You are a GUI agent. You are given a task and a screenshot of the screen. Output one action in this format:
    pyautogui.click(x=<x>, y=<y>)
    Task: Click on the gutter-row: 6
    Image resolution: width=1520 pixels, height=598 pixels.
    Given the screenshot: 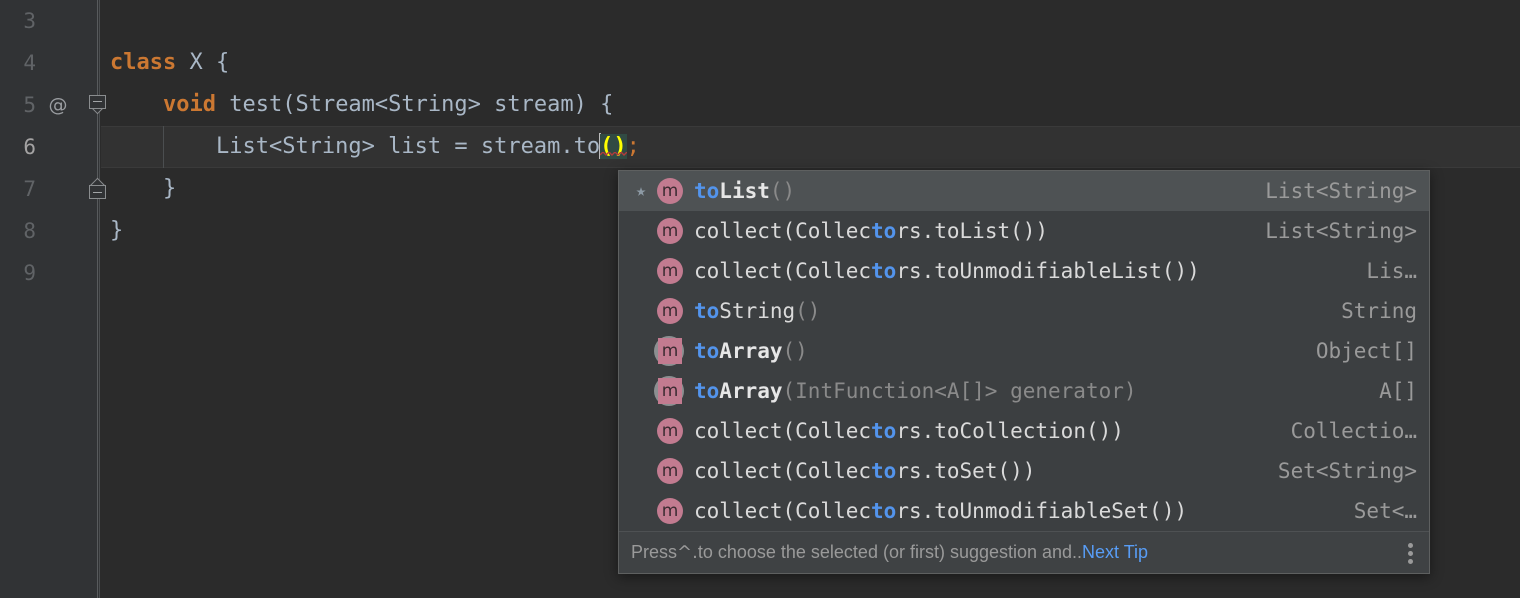 What is the action you would take?
    pyautogui.click(x=49, y=147)
    